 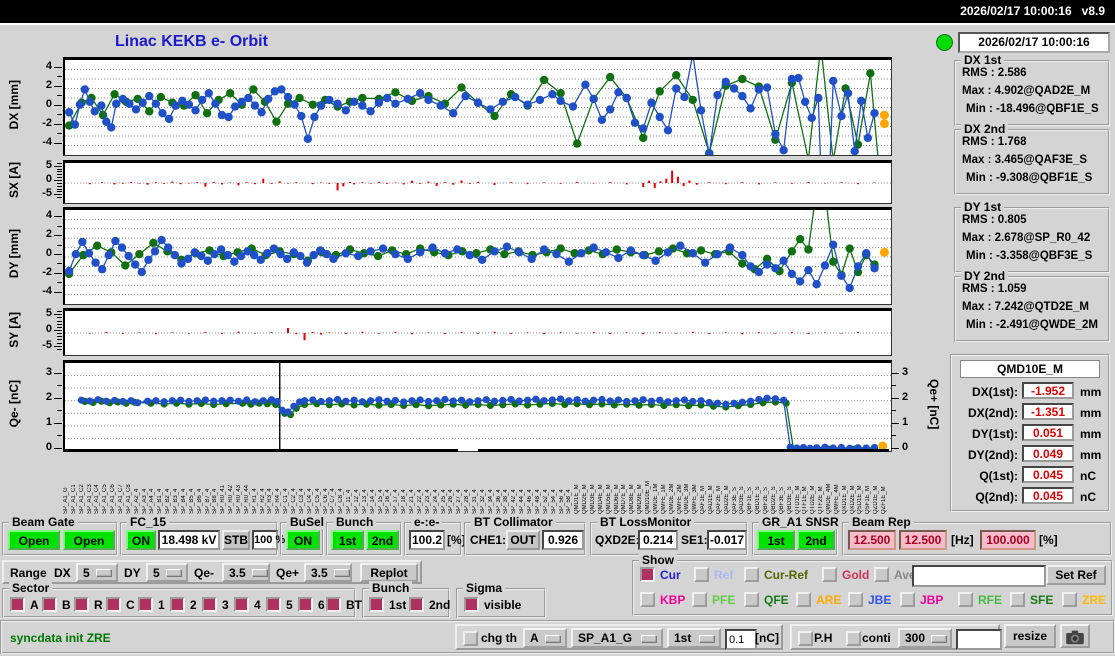 What do you see at coordinates (881, 574) in the screenshot?
I see `show-checkbox-ave10` at bounding box center [881, 574].